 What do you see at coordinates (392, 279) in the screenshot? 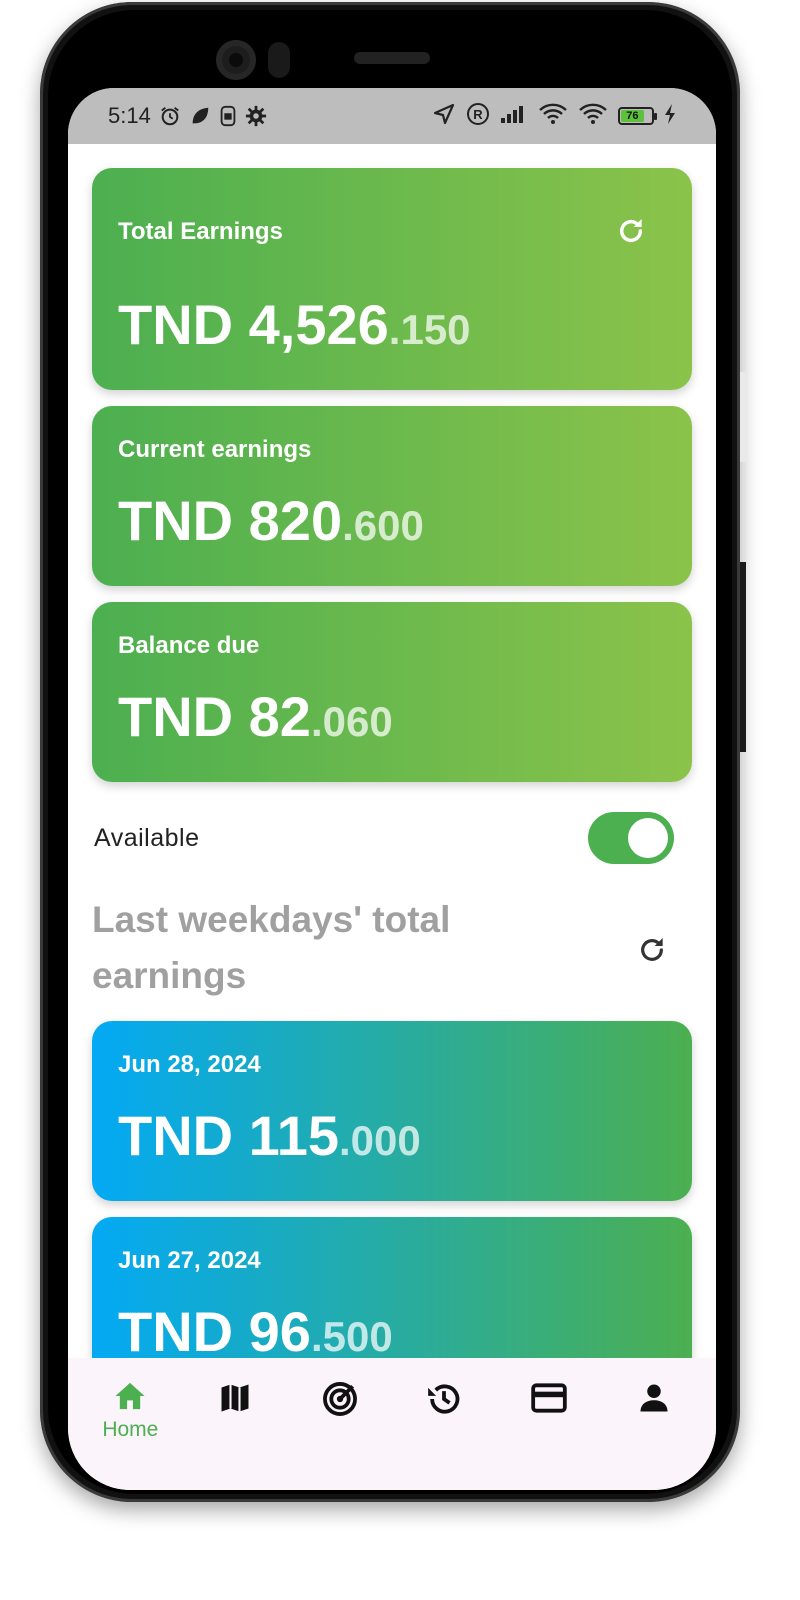
I see `total-earnings-card: Total Earnings TND 4,526.150` at bounding box center [392, 279].